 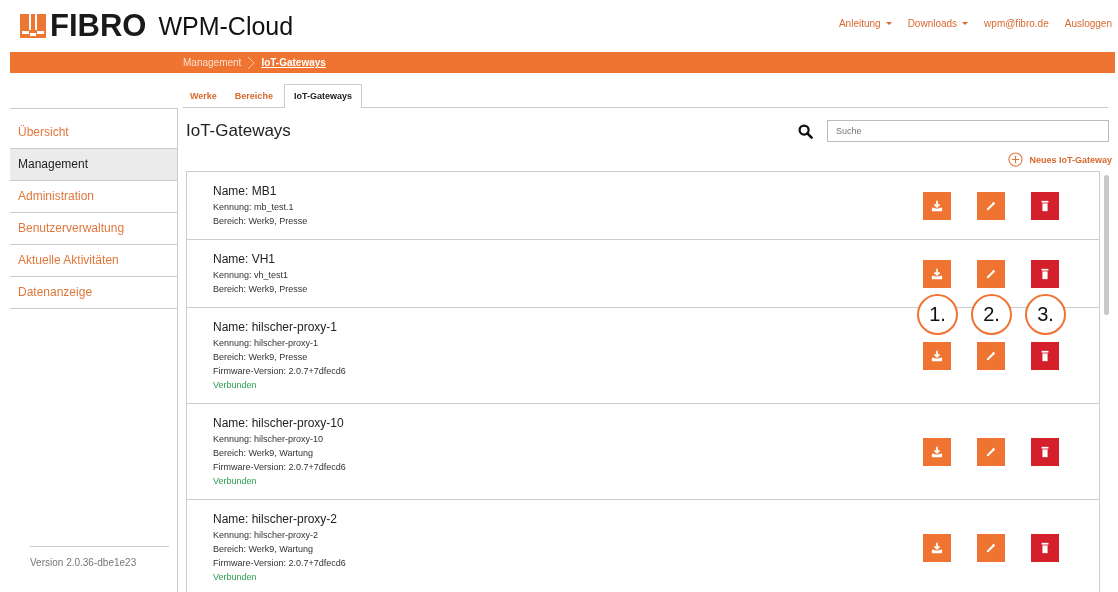 I want to click on tab: Bereiche, so click(x=253, y=95).